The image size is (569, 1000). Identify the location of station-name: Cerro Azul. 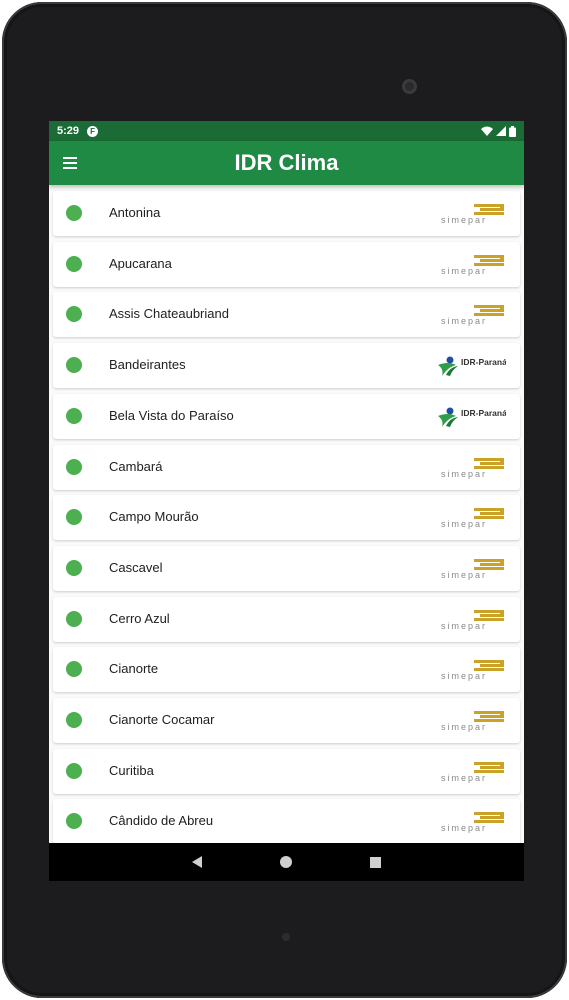
(139, 618).